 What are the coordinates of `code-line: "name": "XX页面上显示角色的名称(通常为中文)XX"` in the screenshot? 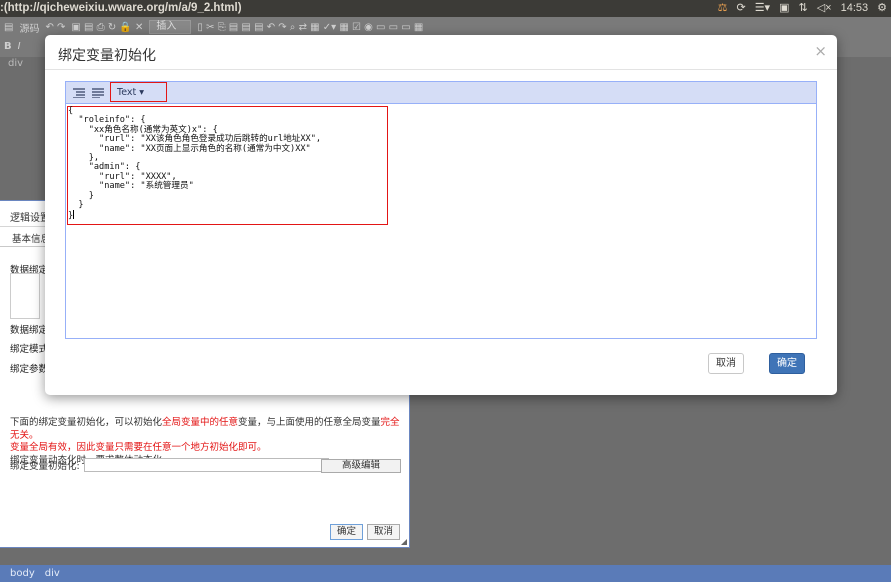 It's located at (189, 148).